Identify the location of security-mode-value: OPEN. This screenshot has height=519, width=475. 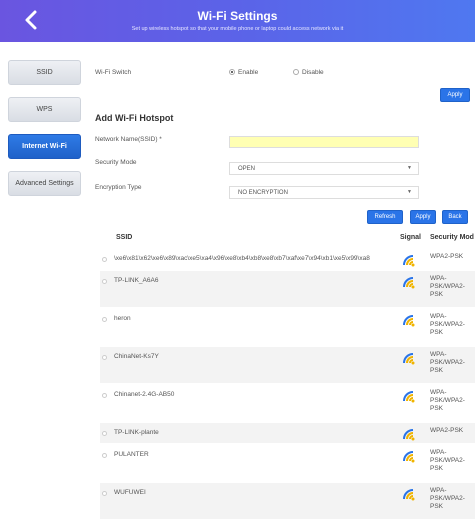
(247, 168).